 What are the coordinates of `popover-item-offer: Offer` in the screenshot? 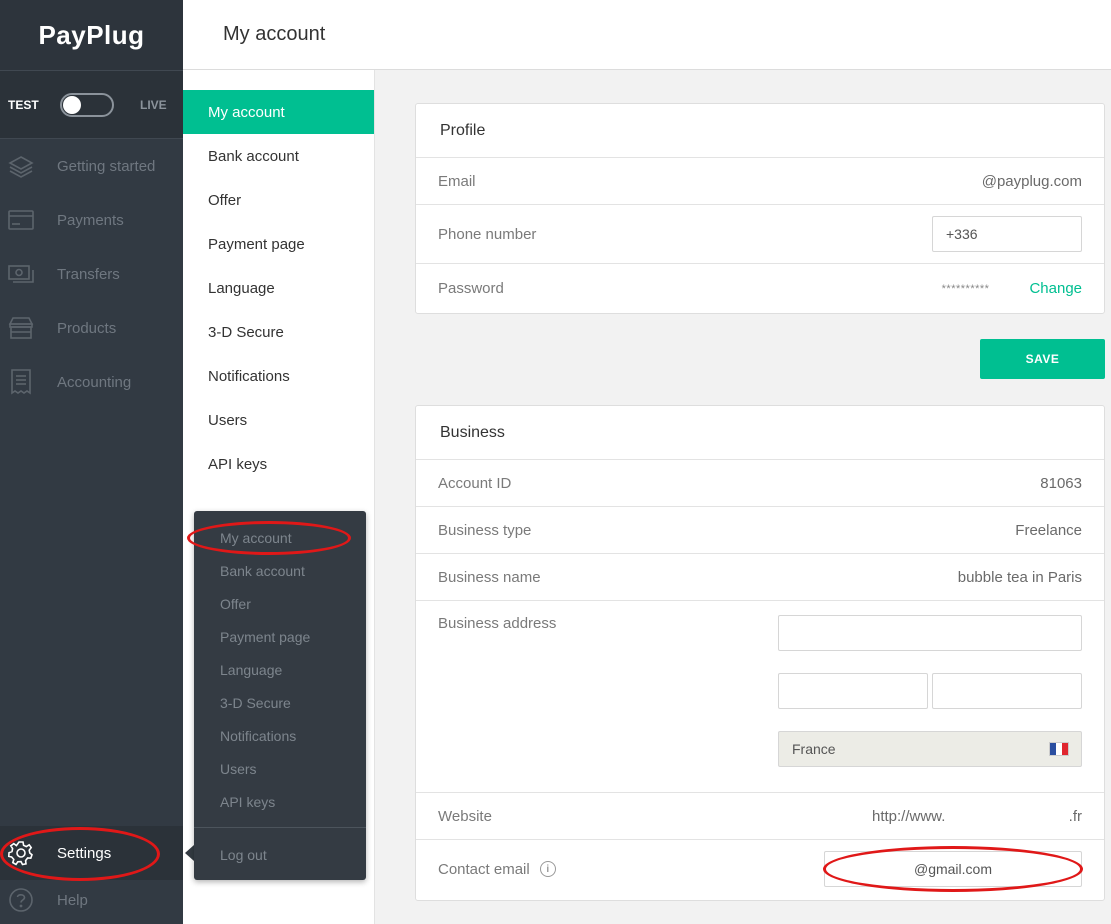 It's located at (280, 603).